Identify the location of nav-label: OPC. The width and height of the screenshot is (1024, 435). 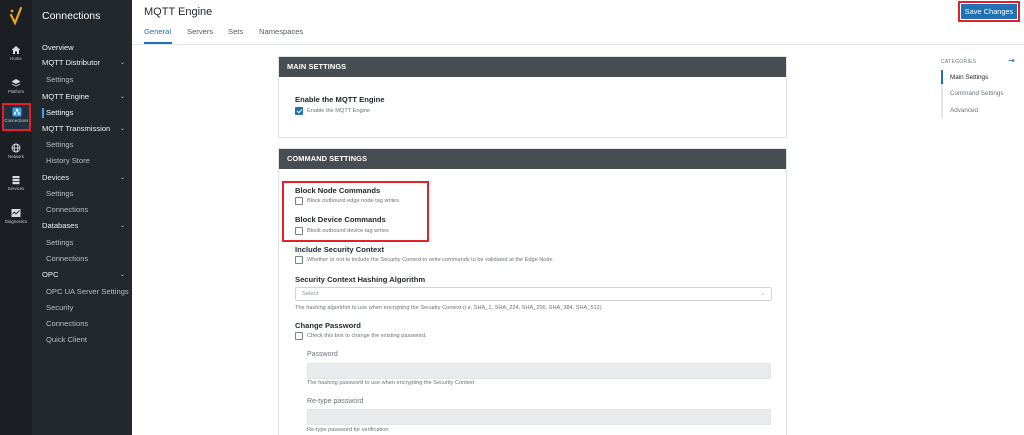
(50, 274).